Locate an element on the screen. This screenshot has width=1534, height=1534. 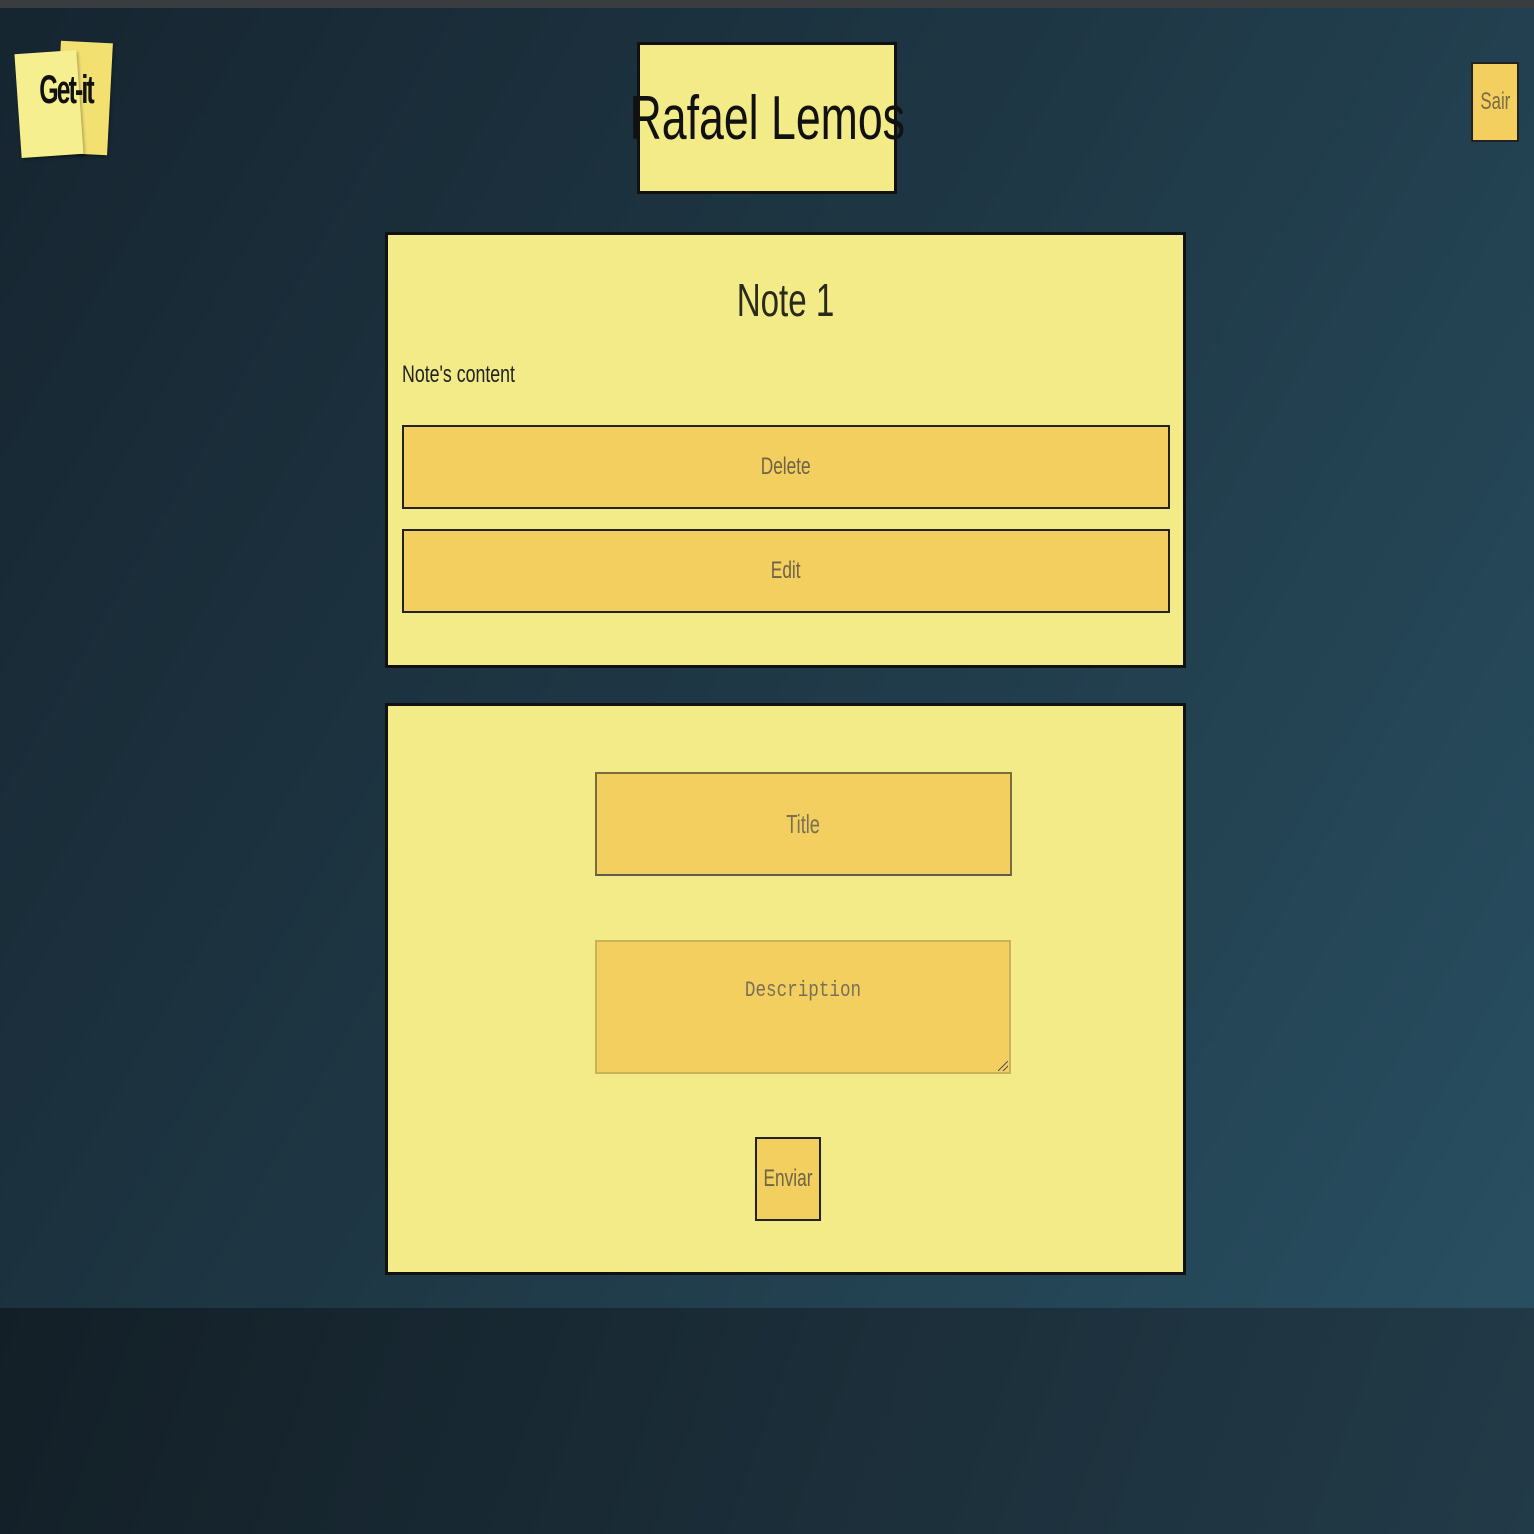
delete-button: Delete is located at coordinates (786, 467).